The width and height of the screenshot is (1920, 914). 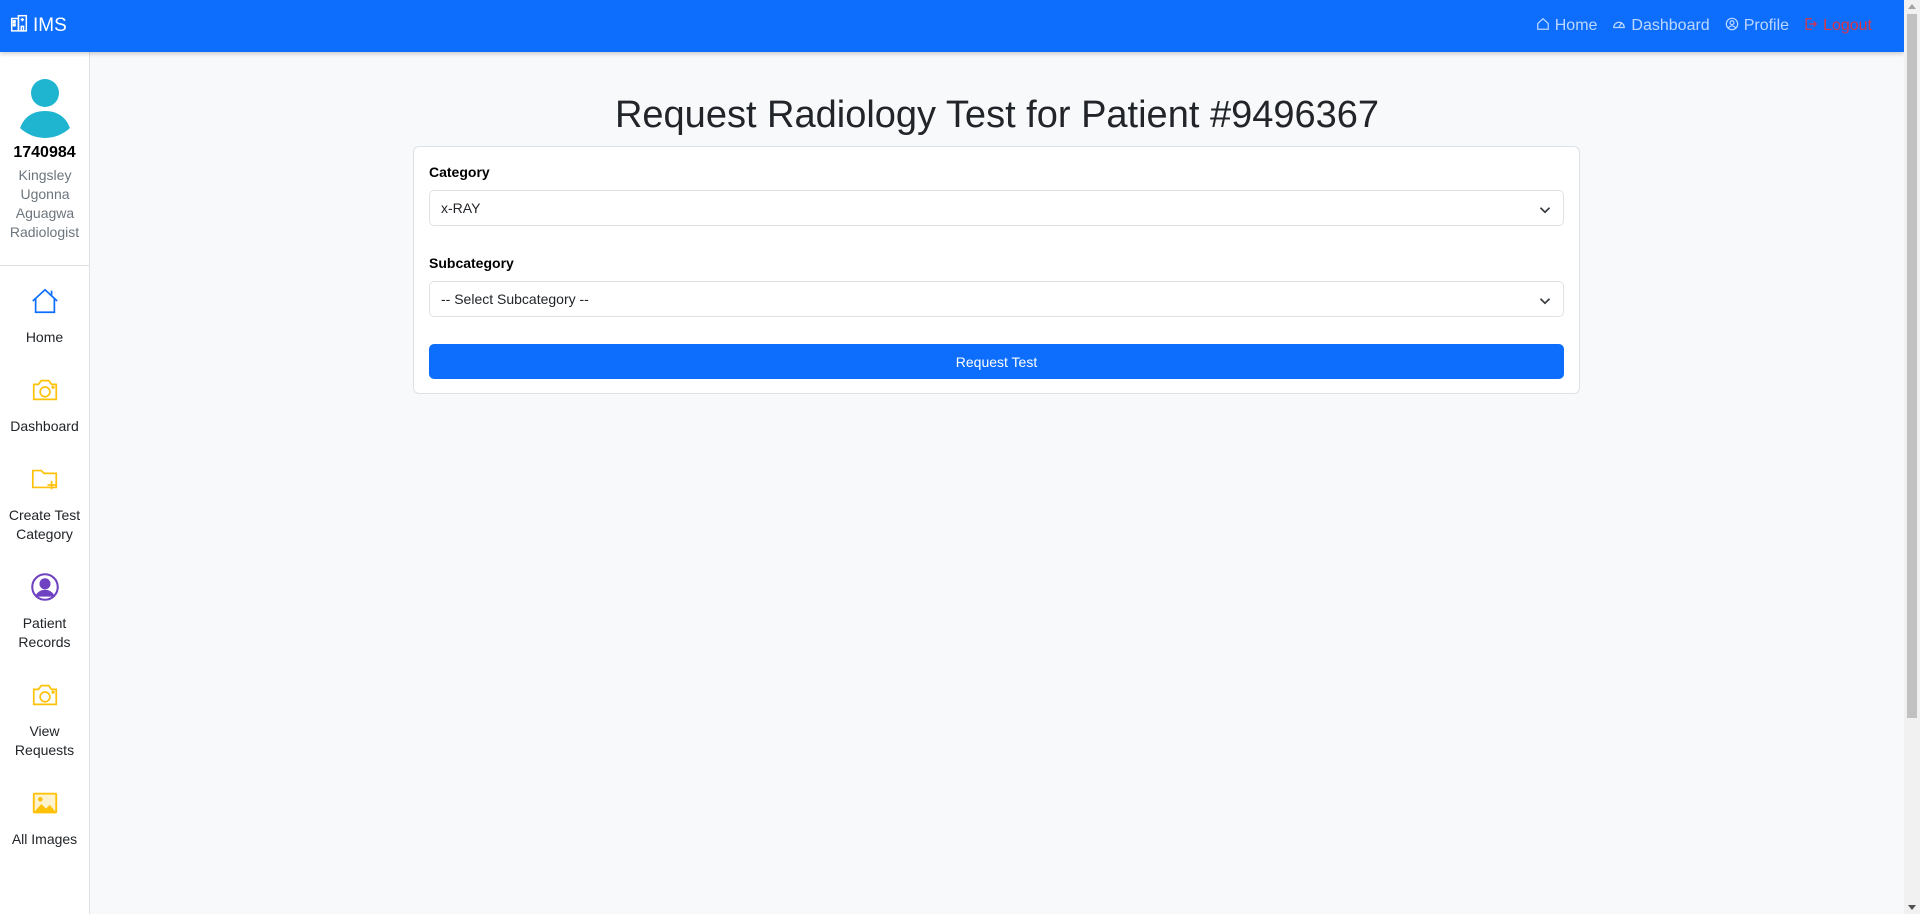 I want to click on nav-home-link: Home, so click(x=1567, y=26).